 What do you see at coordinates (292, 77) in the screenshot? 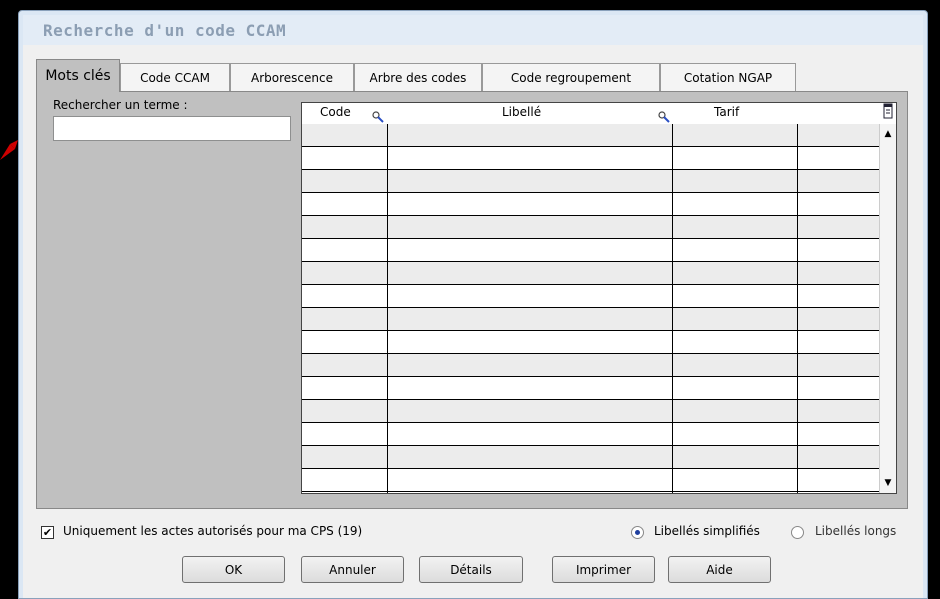
I see `tab-arborescence: Arborescence` at bounding box center [292, 77].